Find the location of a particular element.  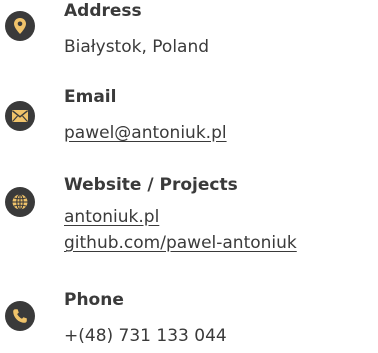

globe-icon is located at coordinates (20, 202).